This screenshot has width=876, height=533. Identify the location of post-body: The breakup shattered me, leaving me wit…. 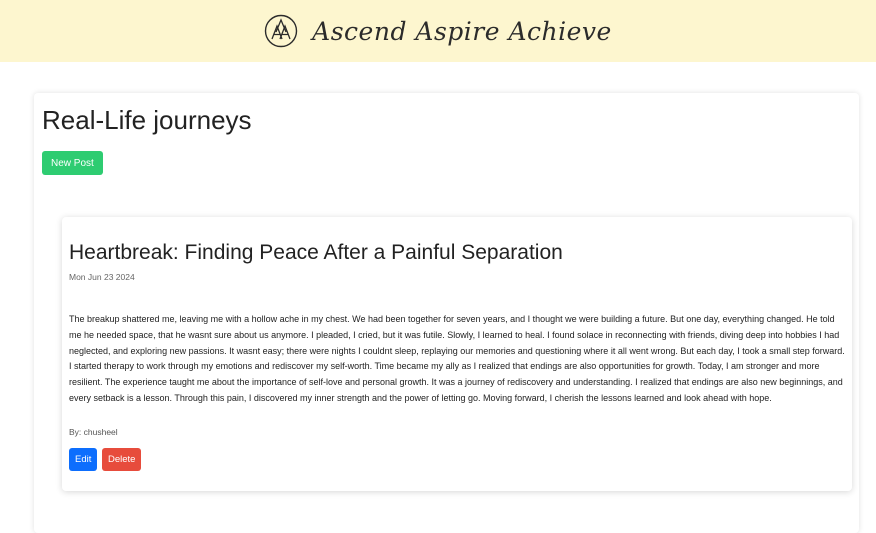
(457, 358).